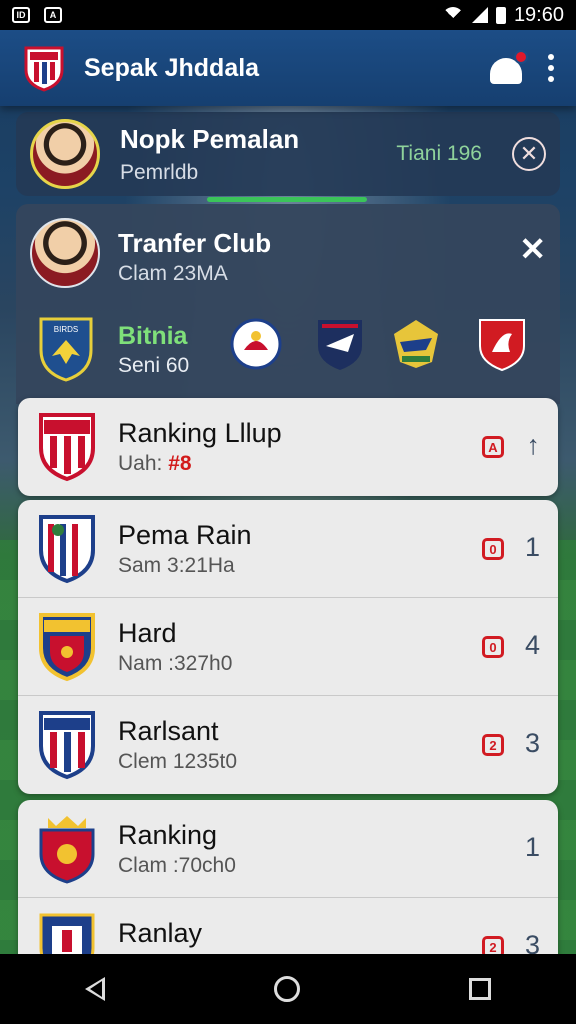 Image resolution: width=576 pixels, height=1024 pixels. Describe the element at coordinates (287, 199) in the screenshot. I see `loading-progress-bar` at that location.